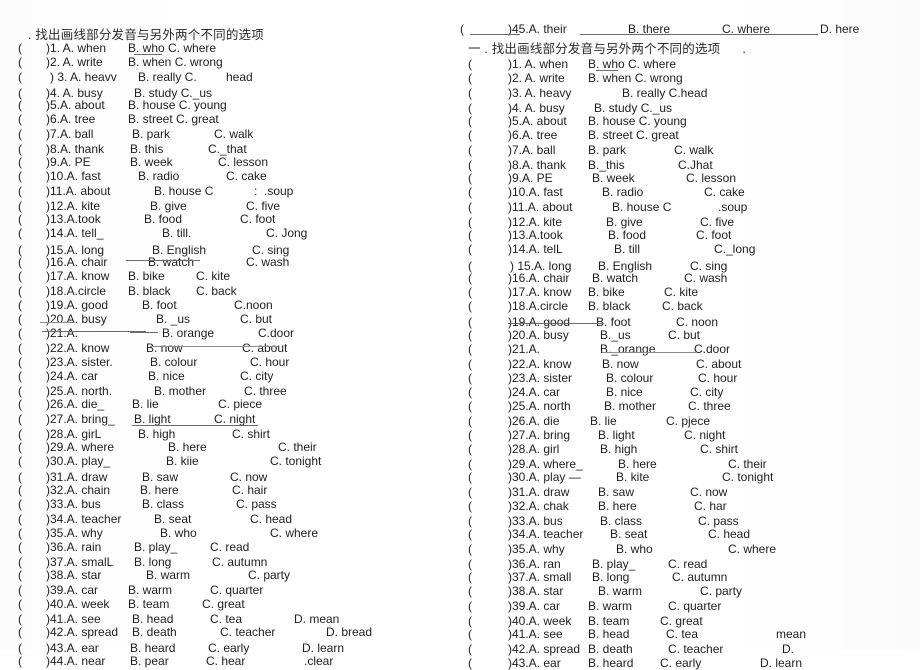  Describe the element at coordinates (690, 649) in the screenshot. I see `question-row: ()42.A. spread B. death C. teacher D.` at that location.